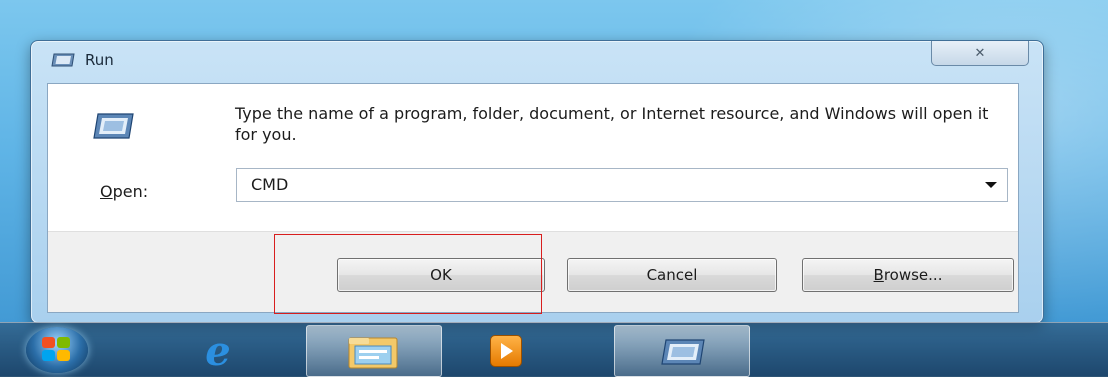 This screenshot has height=377, width=1108. Describe the element at coordinates (63, 60) in the screenshot. I see `run-app-icon` at that location.